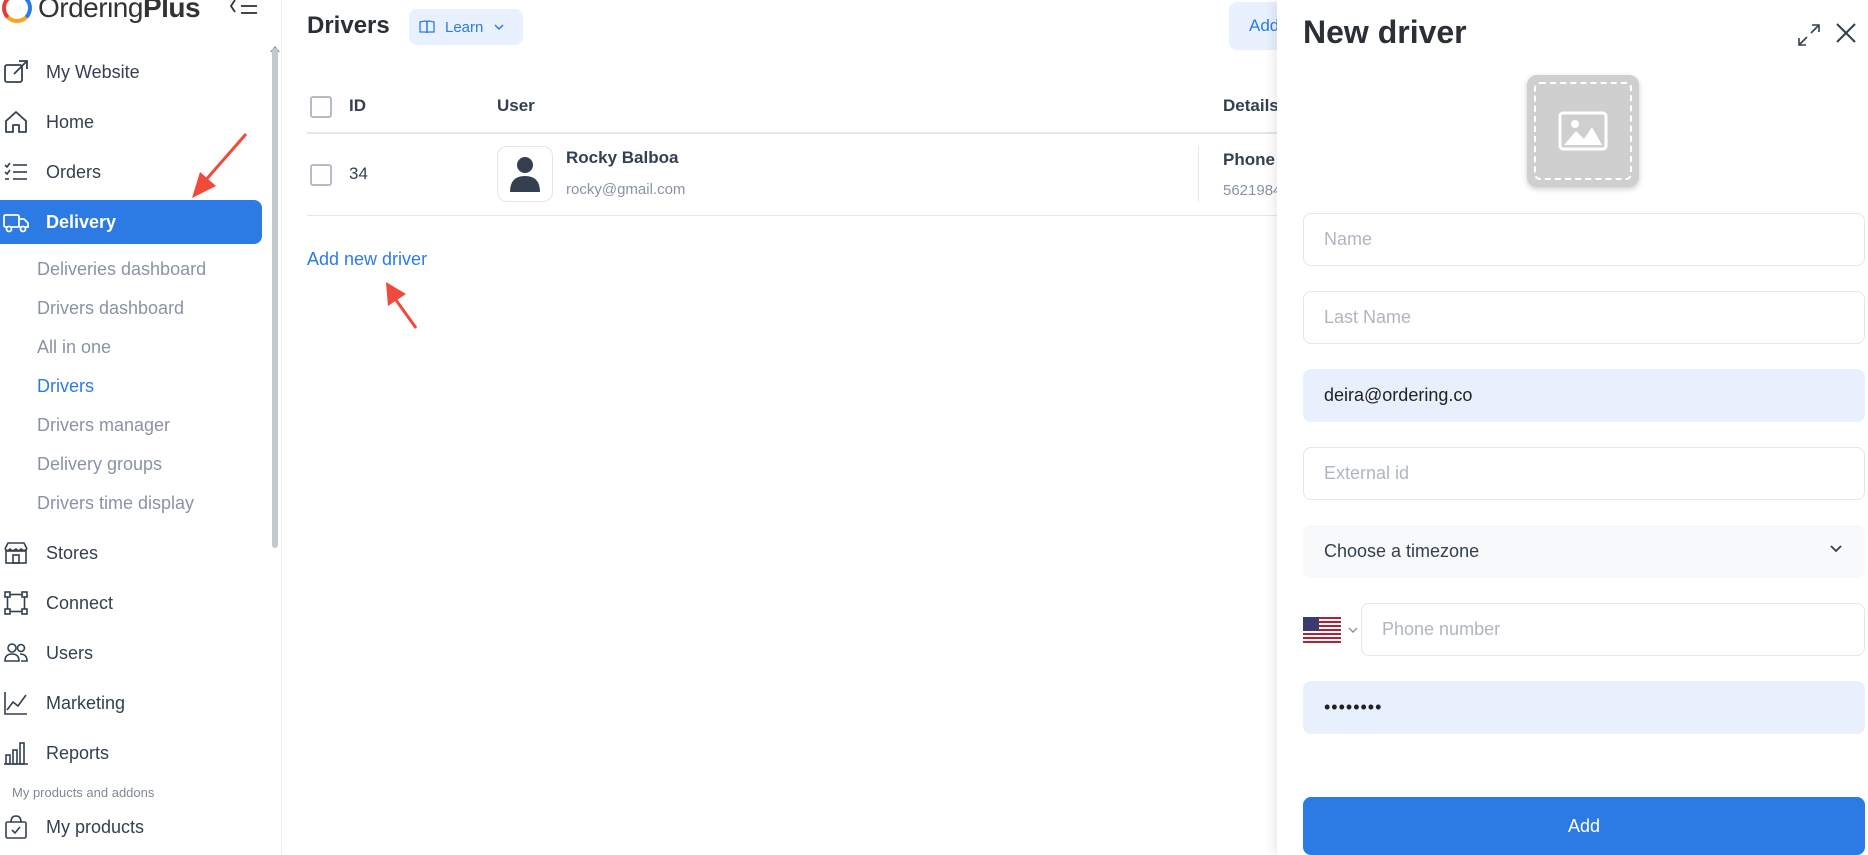  Describe the element at coordinates (119, 11) in the screenshot. I see `logo-text: OrderingPlus` at that location.